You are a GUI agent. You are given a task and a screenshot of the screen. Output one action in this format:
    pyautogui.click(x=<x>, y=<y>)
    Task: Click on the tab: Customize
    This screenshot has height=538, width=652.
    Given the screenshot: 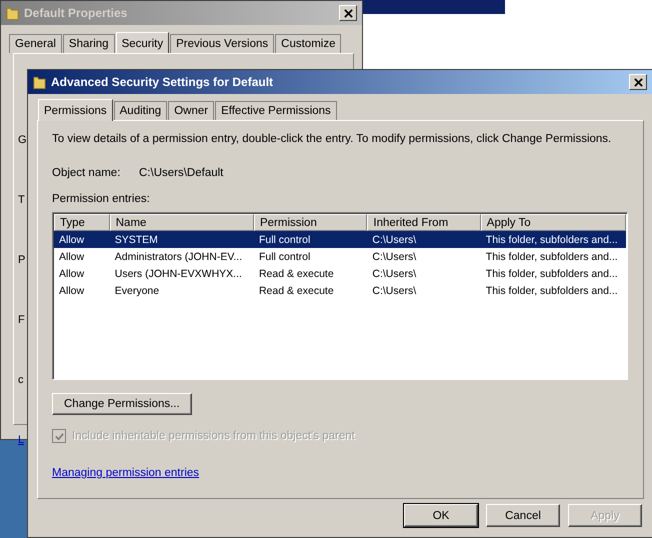 What is the action you would take?
    pyautogui.click(x=308, y=43)
    